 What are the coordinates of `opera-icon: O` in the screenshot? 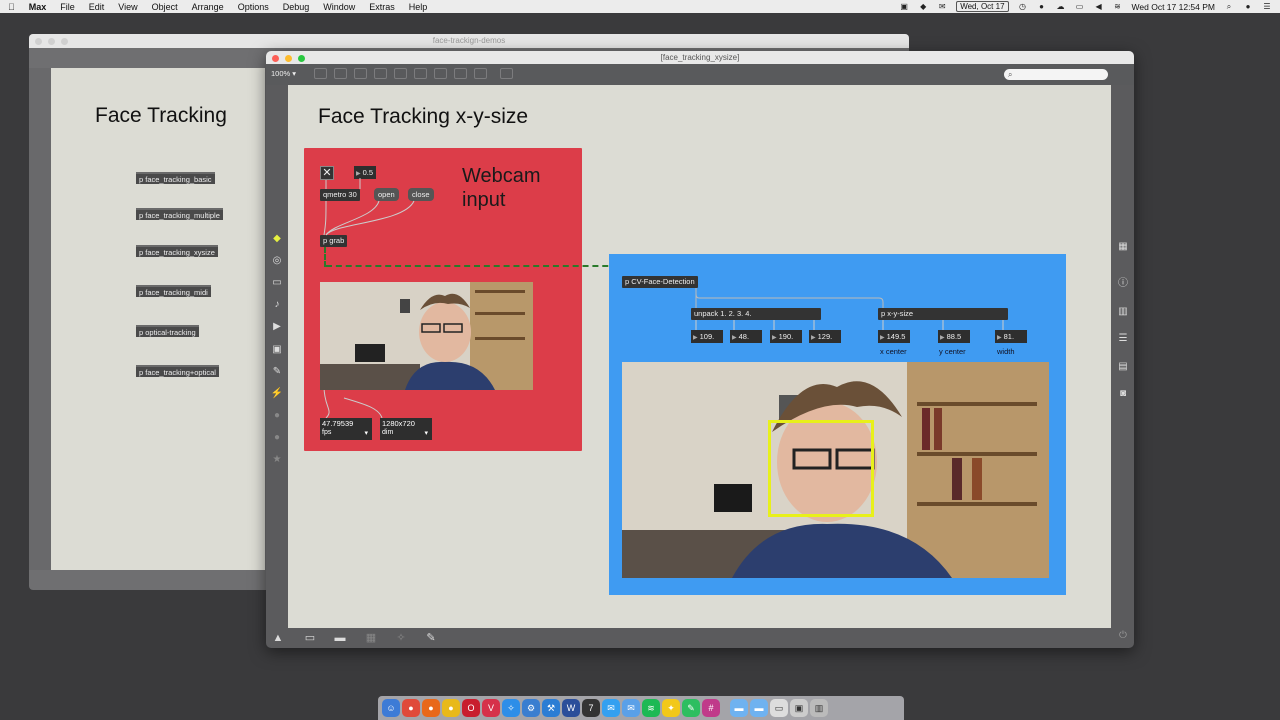 It's located at (471, 708).